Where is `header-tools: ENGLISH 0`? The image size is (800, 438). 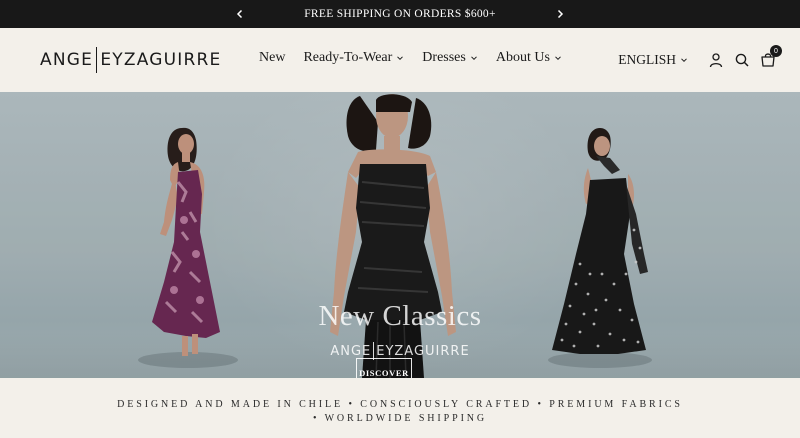 header-tools: ENGLISH 0 is located at coordinates (700, 58).